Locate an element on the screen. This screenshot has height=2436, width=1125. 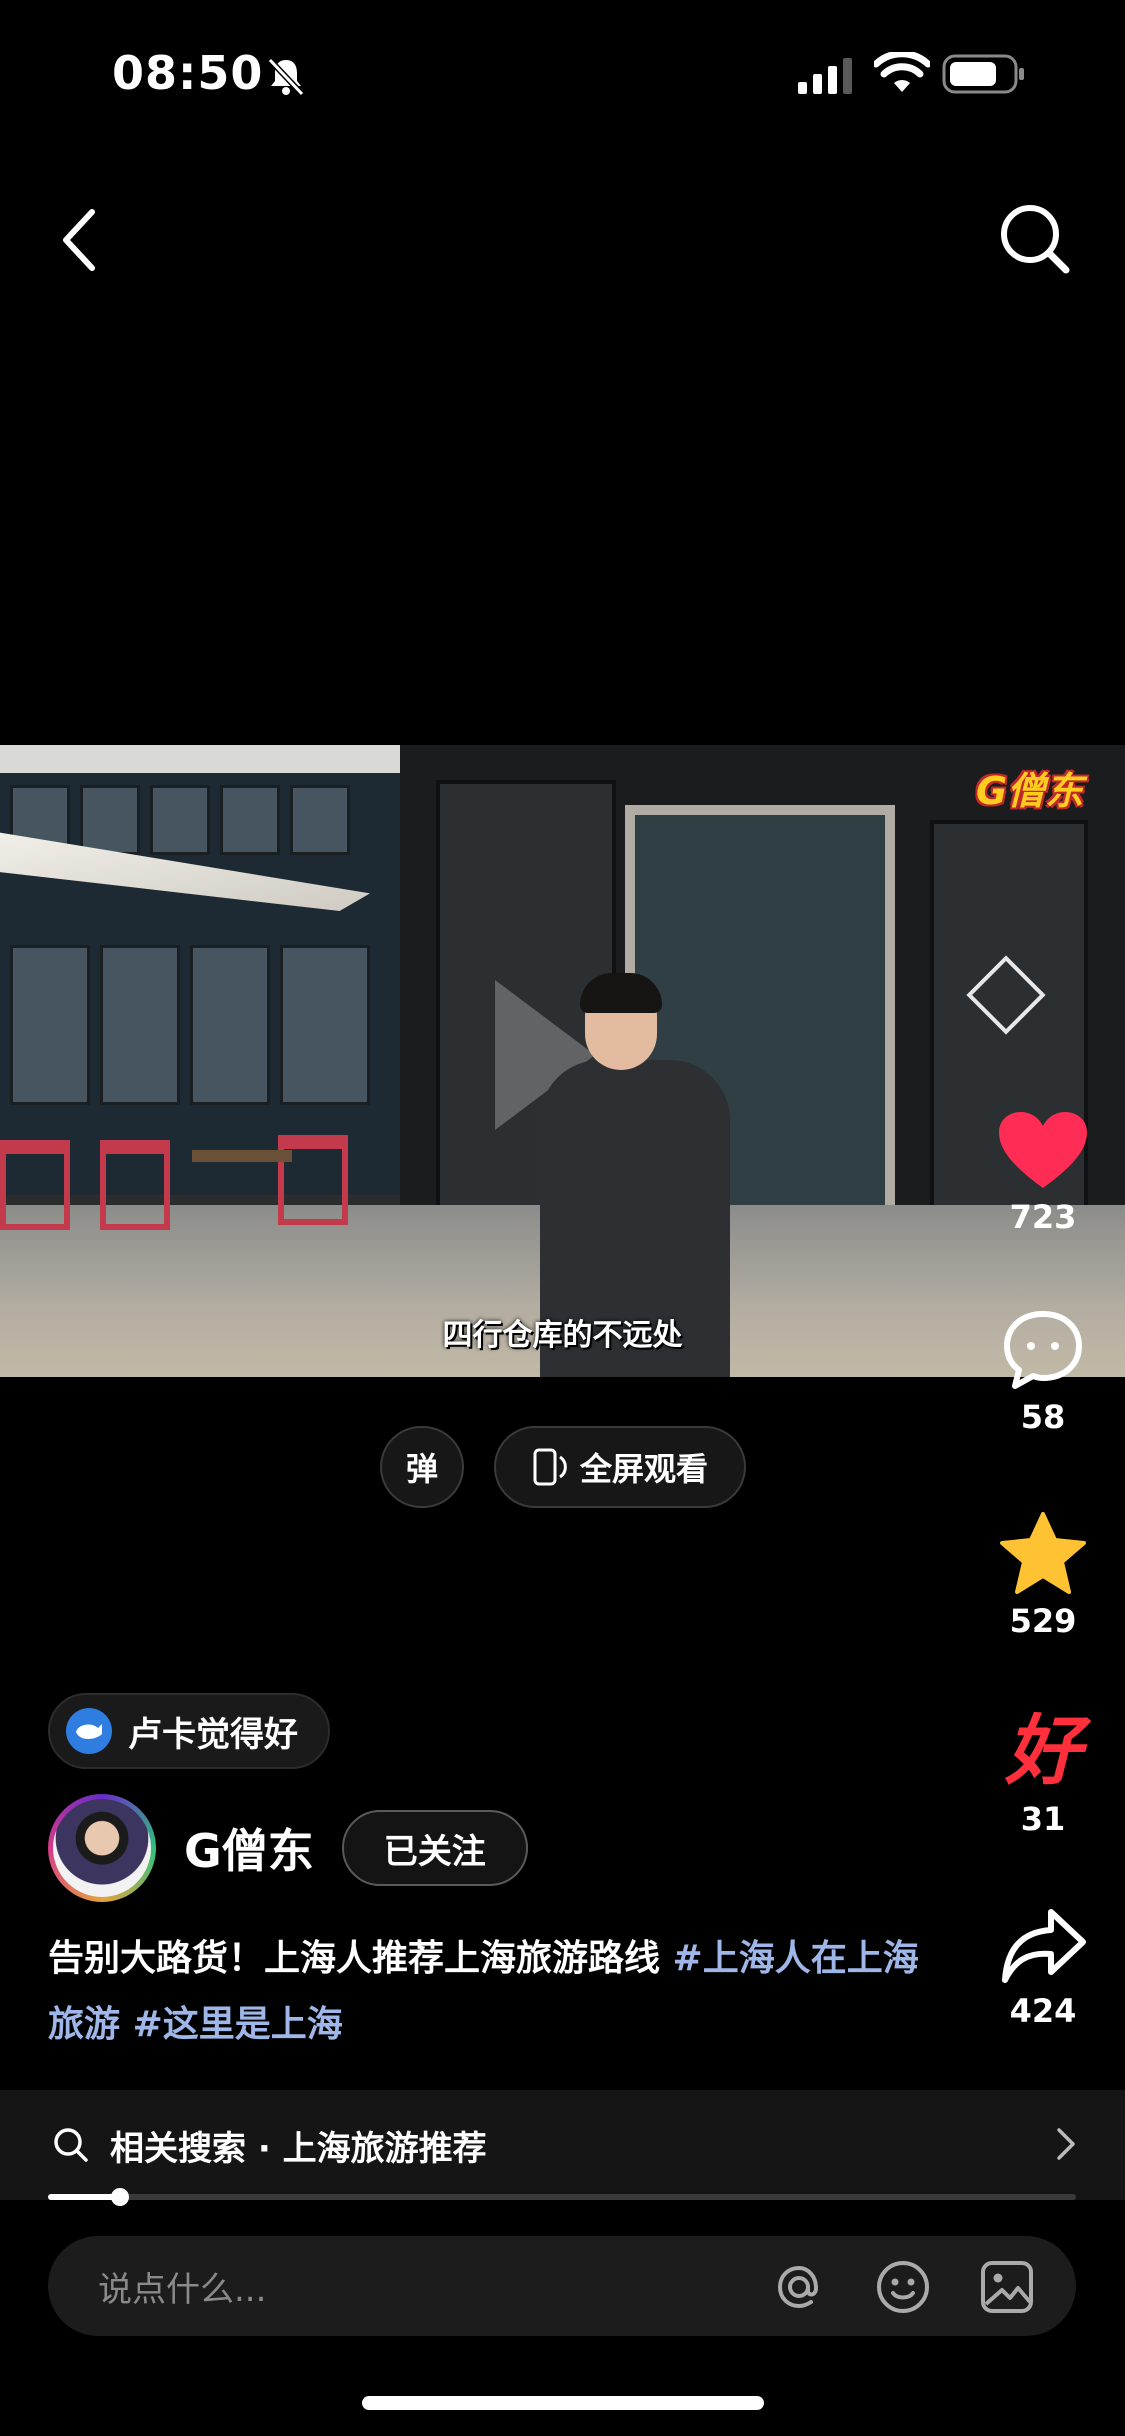
comment-action: 58 is located at coordinates (1043, 1372).